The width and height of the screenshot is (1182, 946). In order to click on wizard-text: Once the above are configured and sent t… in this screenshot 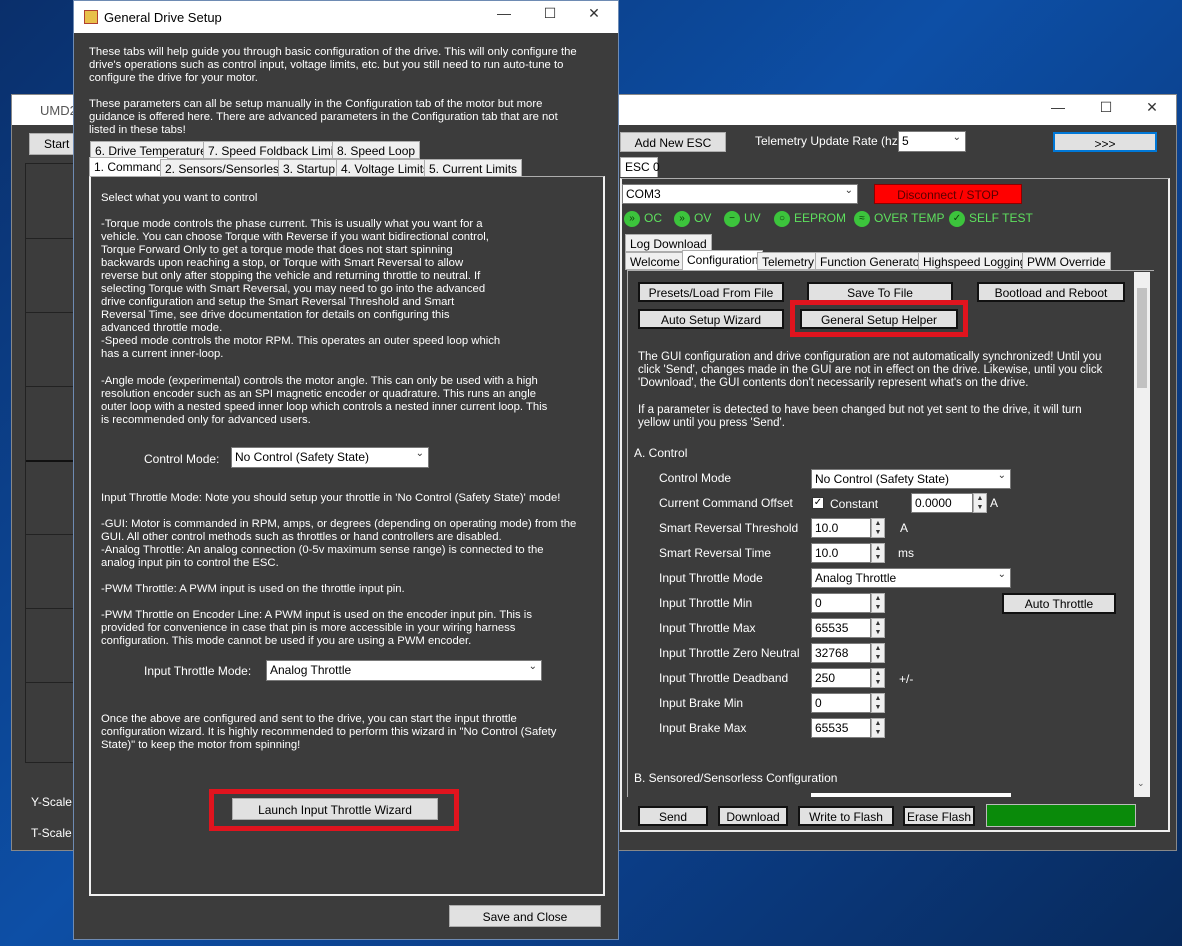, I will do `click(329, 732)`.